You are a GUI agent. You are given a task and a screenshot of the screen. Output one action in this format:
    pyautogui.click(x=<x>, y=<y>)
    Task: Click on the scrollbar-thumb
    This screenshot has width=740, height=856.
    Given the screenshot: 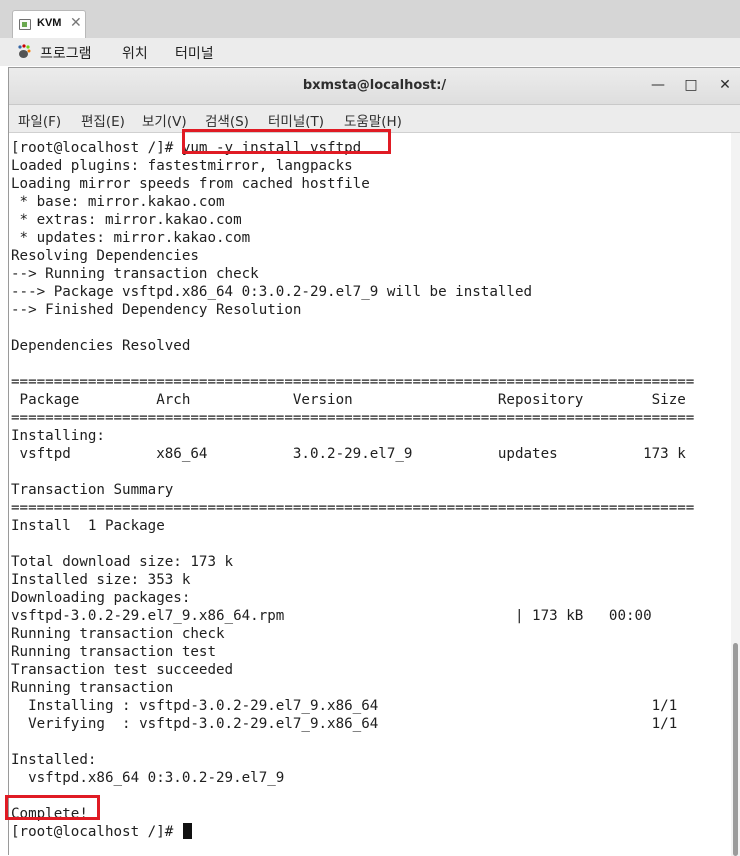 What is the action you would take?
    pyautogui.click(x=735, y=749)
    